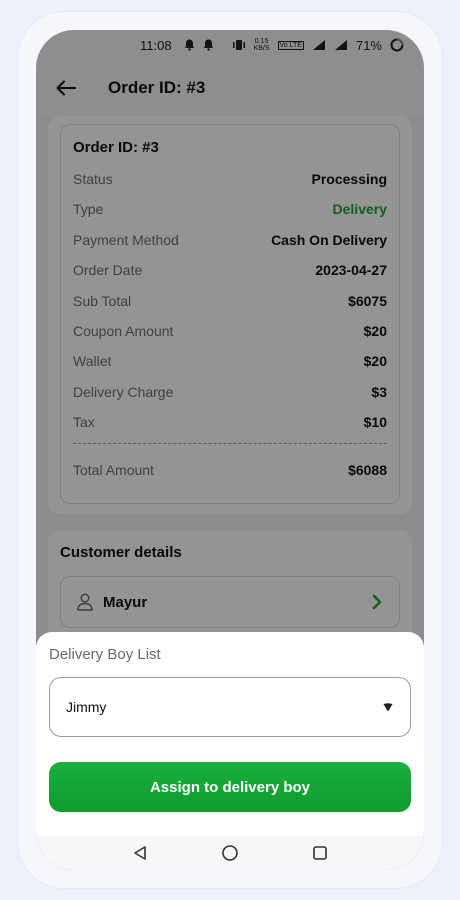  I want to click on sheet-title: Delivery Boy List, so click(105, 654).